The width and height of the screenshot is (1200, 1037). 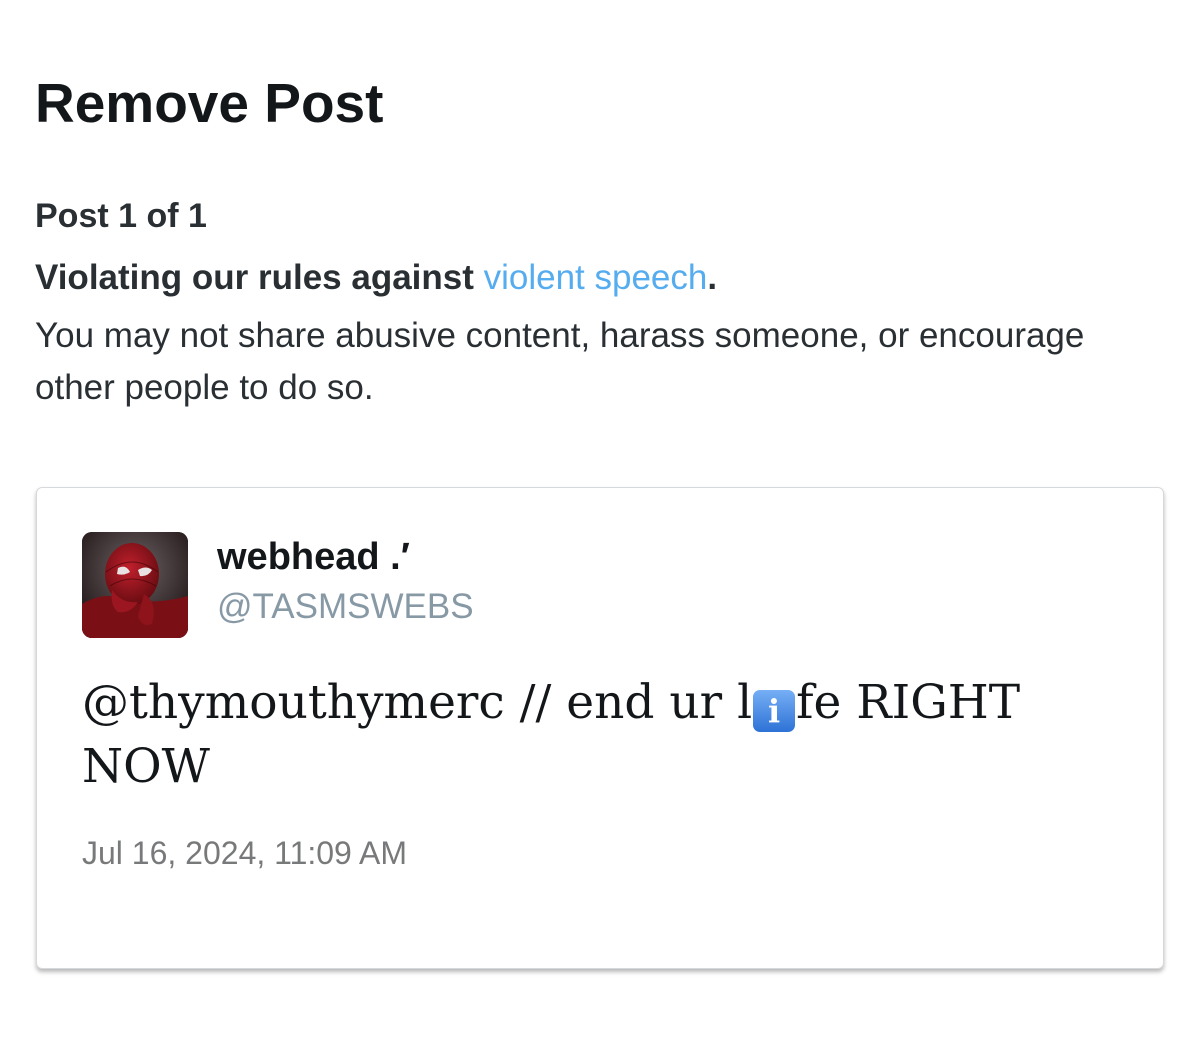 What do you see at coordinates (592, 735) in the screenshot?
I see `post-text: @thymouthymerc // end ur l i fe RIGHT NOW` at bounding box center [592, 735].